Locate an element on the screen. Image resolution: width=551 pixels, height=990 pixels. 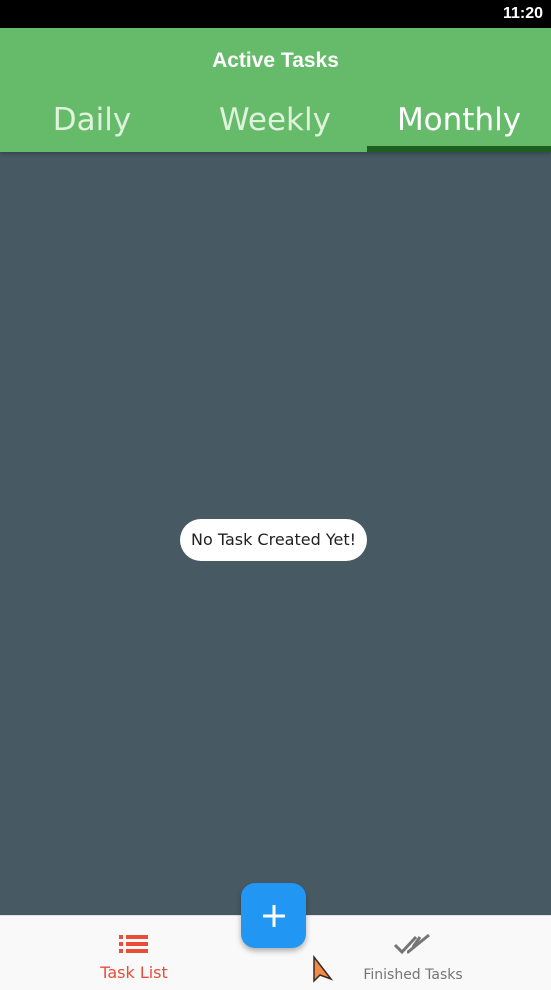
empty-state-message: No Task Created Yet! is located at coordinates (273, 540).